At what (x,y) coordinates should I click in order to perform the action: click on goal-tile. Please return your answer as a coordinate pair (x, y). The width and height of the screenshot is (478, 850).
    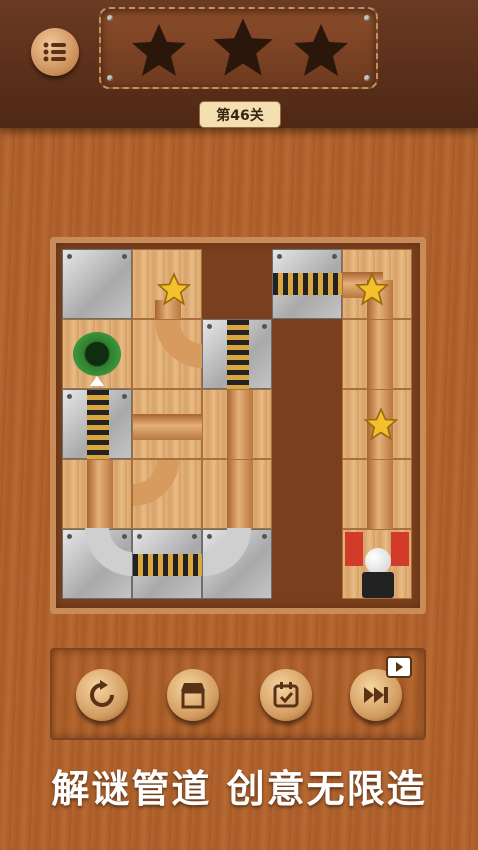
    Looking at the image, I should click on (377, 564).